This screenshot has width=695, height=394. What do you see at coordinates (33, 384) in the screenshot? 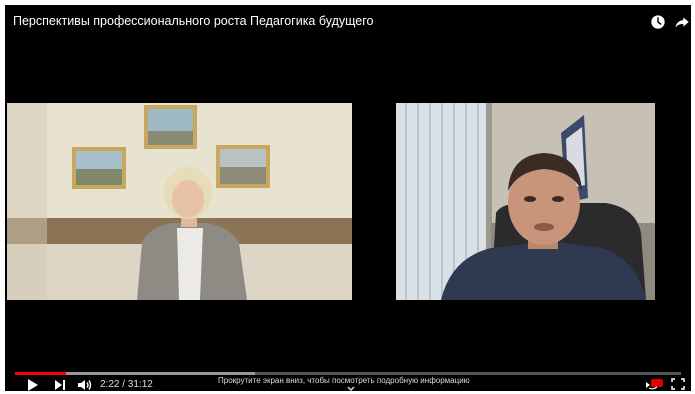
I see `play-icon` at bounding box center [33, 384].